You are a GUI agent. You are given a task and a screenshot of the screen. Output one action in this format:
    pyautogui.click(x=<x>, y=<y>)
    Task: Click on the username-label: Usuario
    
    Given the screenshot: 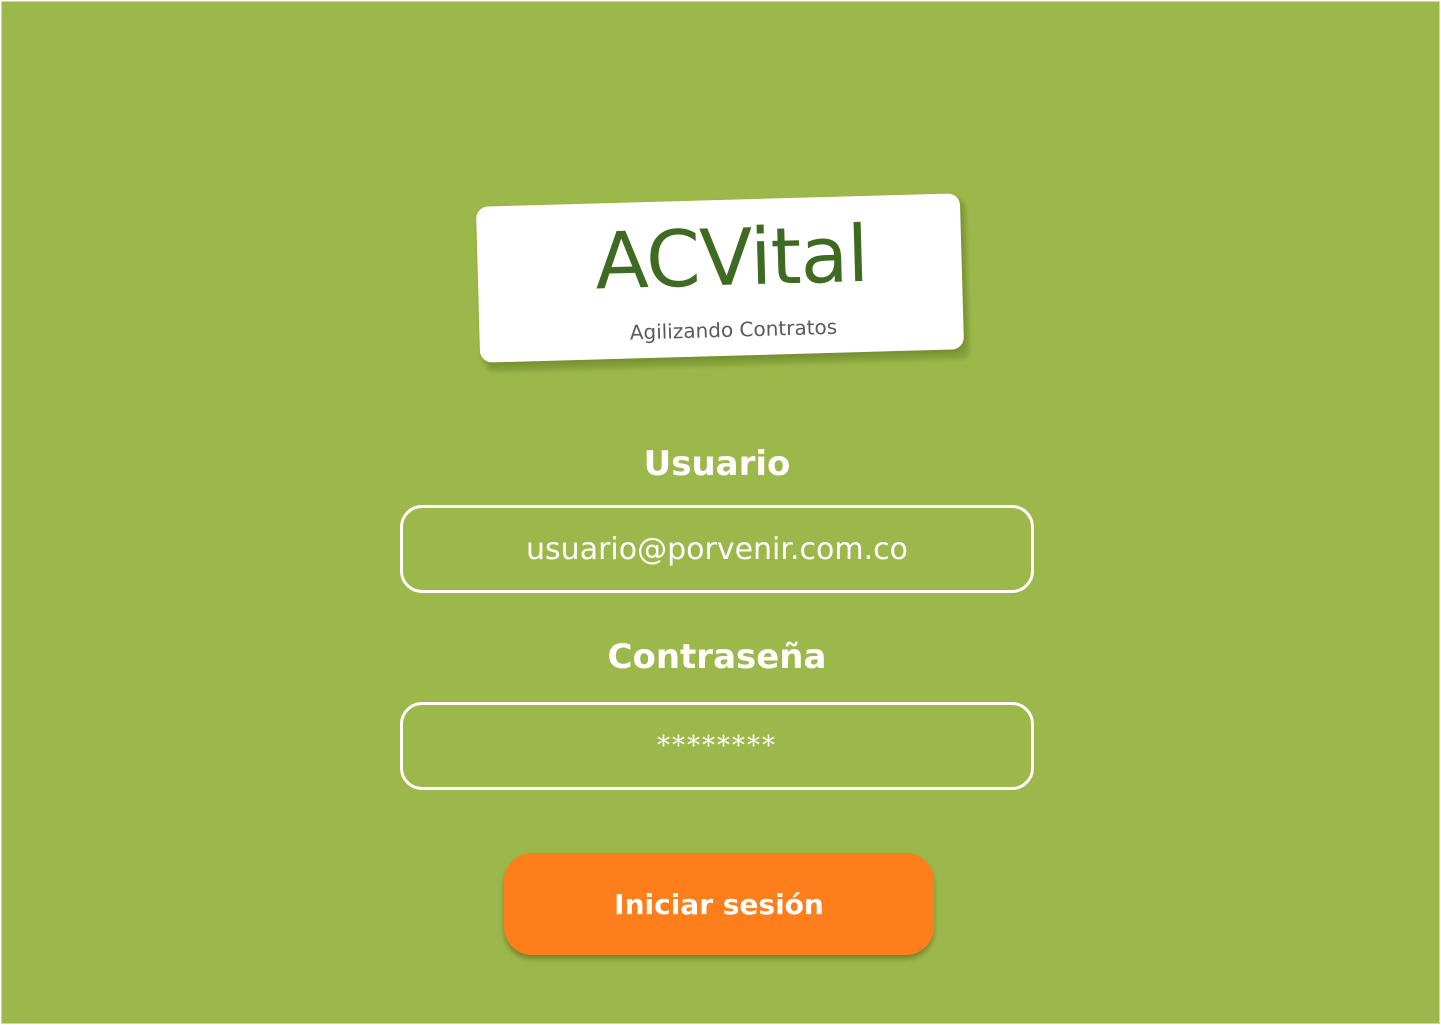 What is the action you would take?
    pyautogui.click(x=717, y=464)
    